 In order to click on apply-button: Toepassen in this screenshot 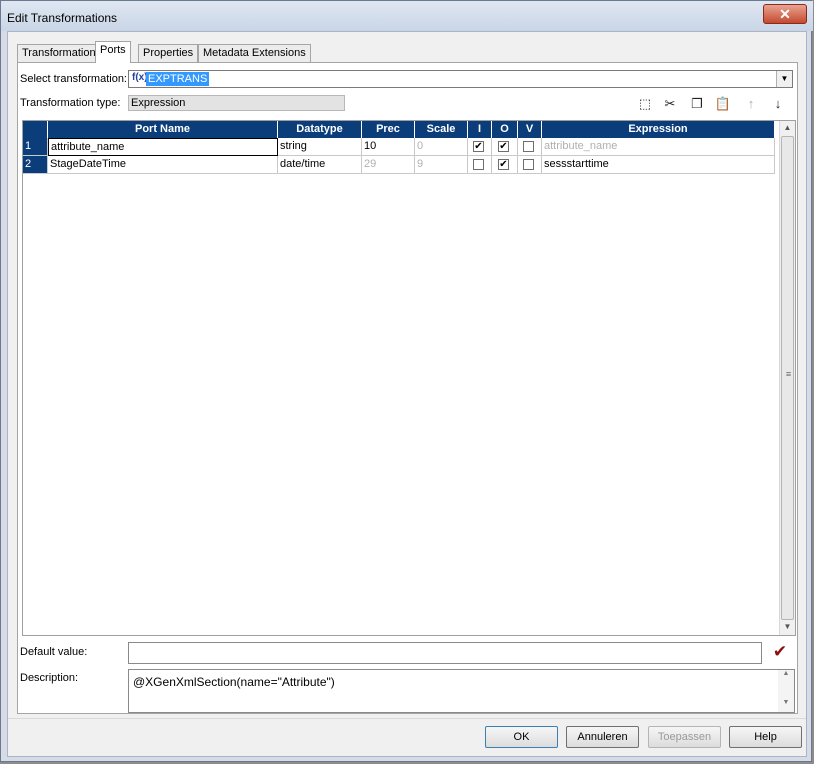, I will do `click(684, 737)`.